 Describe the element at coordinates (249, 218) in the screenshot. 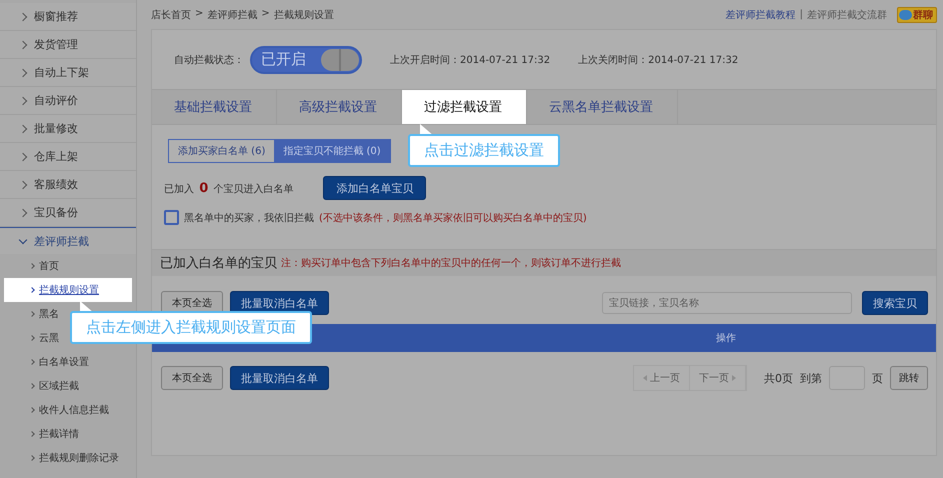

I see `checkbox-label: 黑名单中的买家，我依旧拦截` at that location.